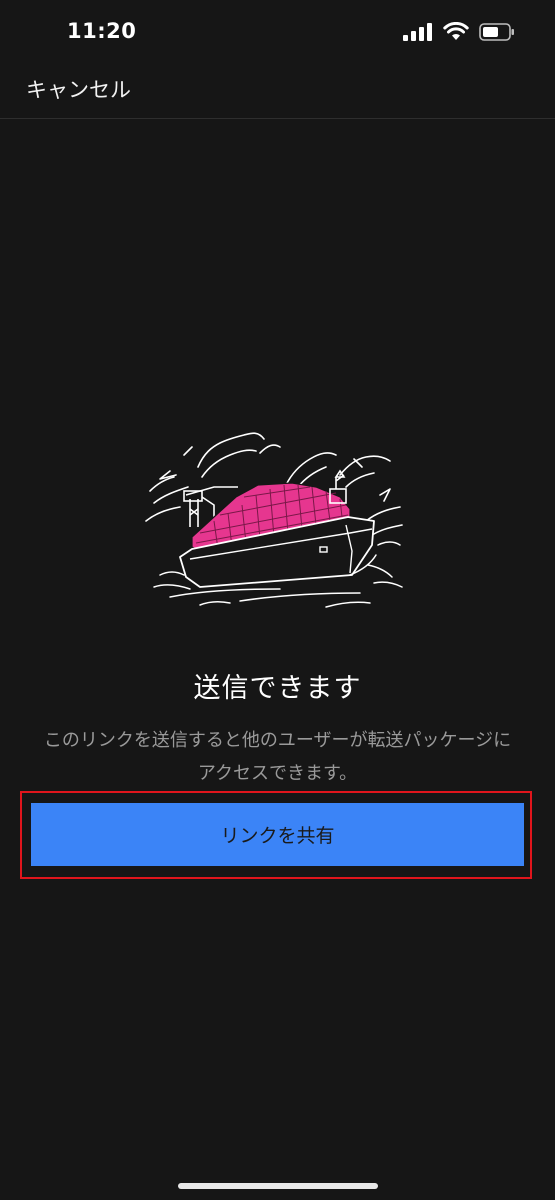  I want to click on battery-icon, so click(496, 31).